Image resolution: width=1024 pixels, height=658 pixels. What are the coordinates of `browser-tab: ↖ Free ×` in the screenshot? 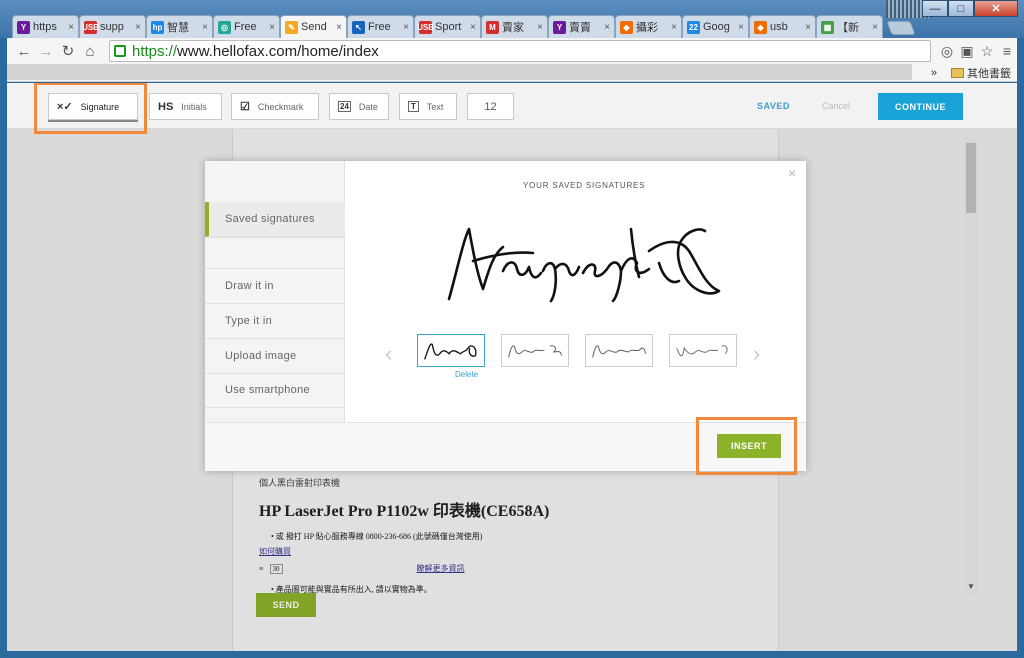 It's located at (380, 26).